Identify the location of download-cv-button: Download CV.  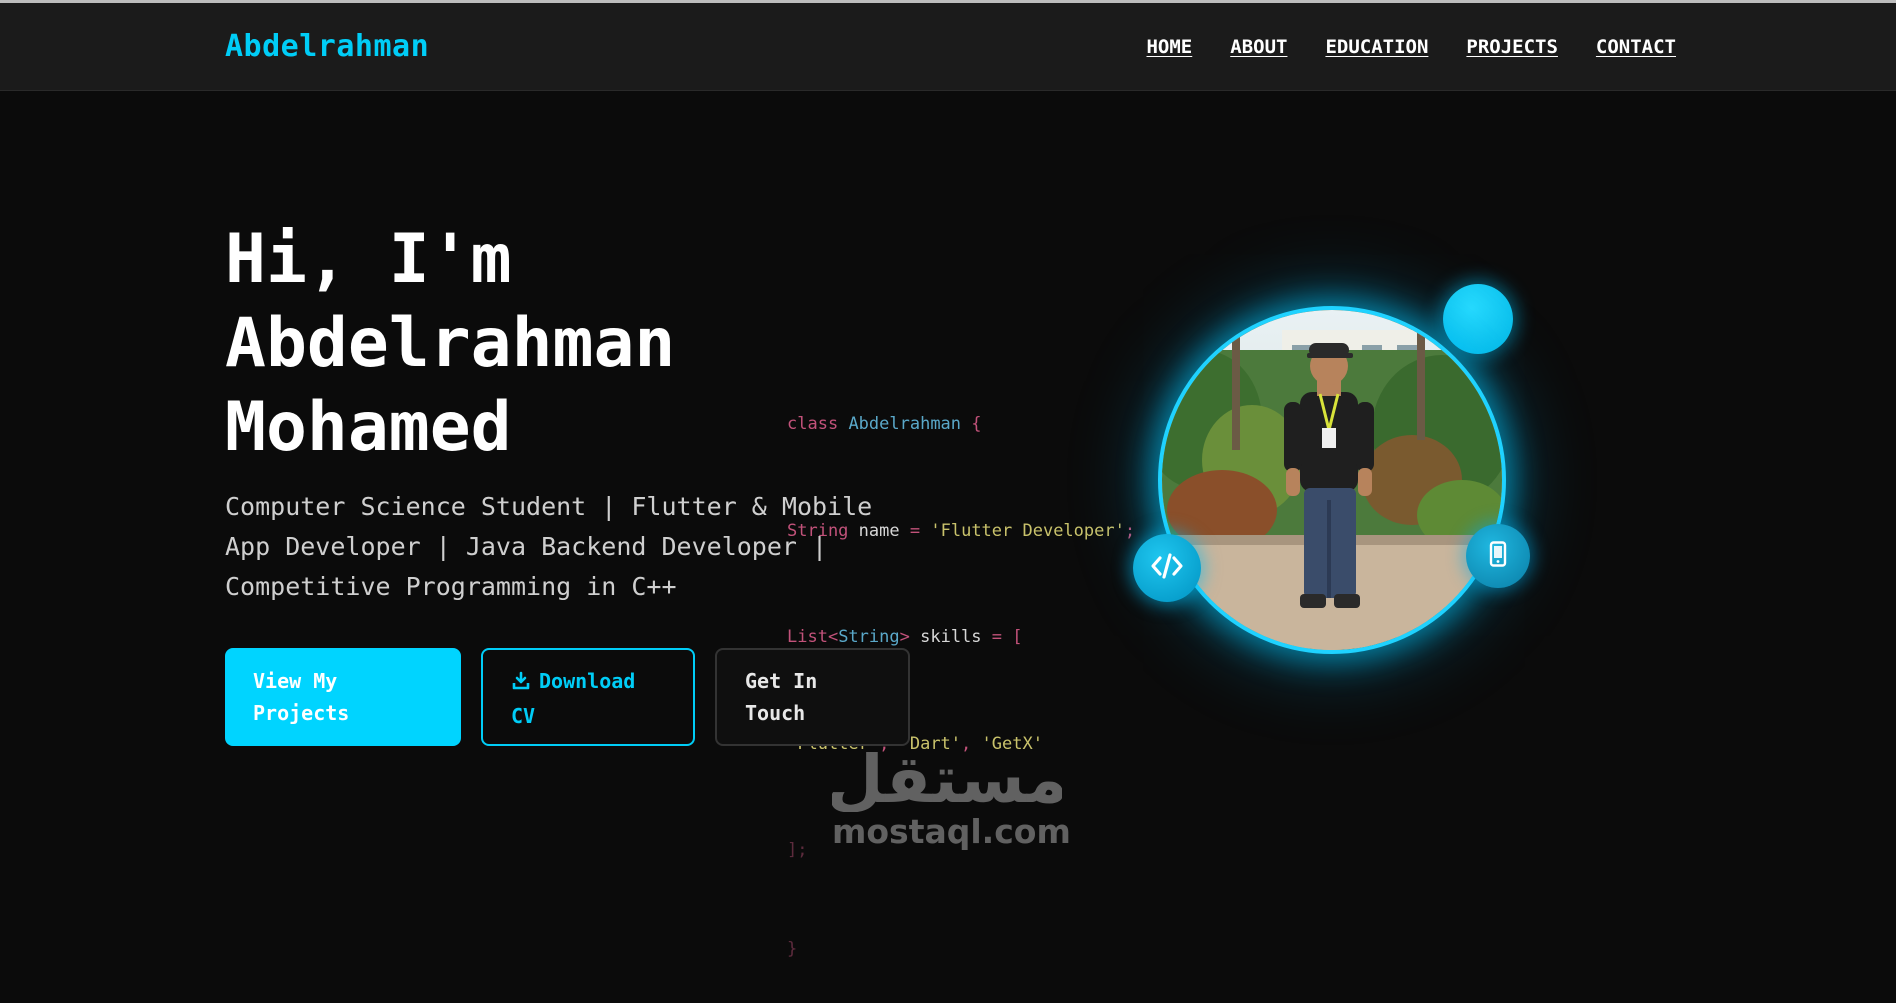
(588, 697).